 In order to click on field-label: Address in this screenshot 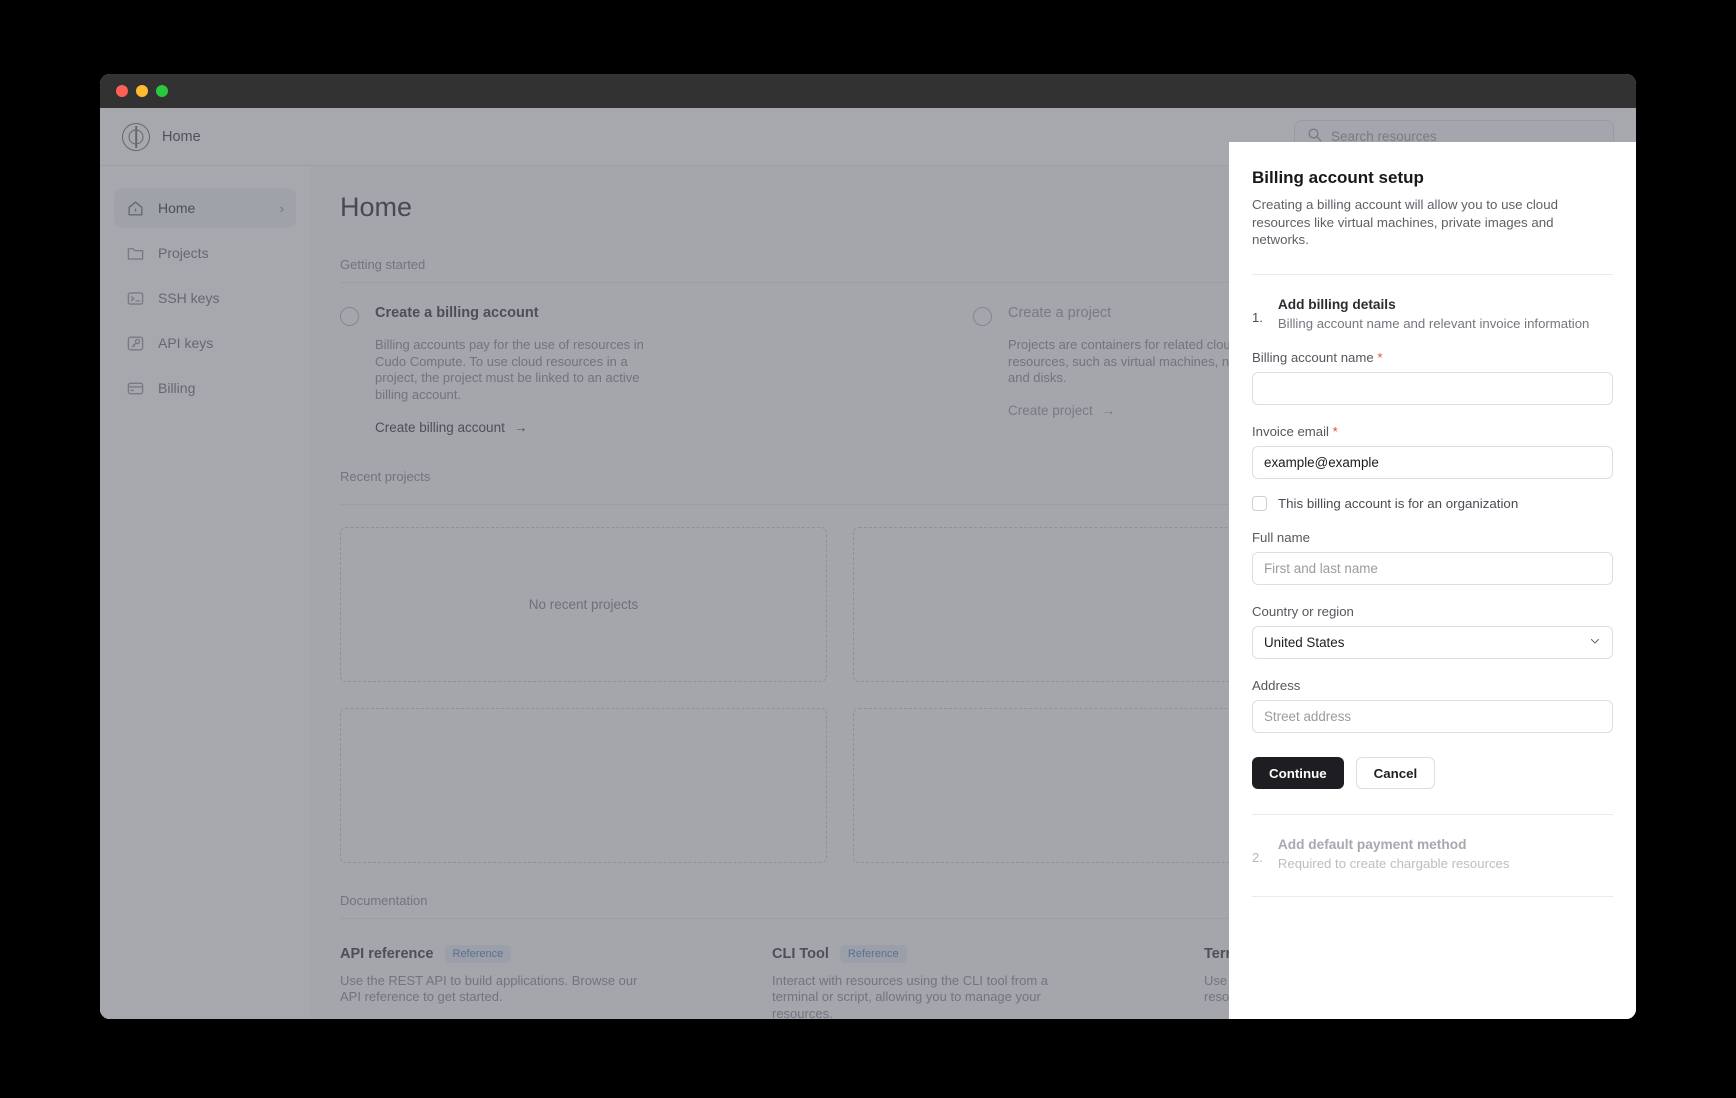, I will do `click(1276, 686)`.